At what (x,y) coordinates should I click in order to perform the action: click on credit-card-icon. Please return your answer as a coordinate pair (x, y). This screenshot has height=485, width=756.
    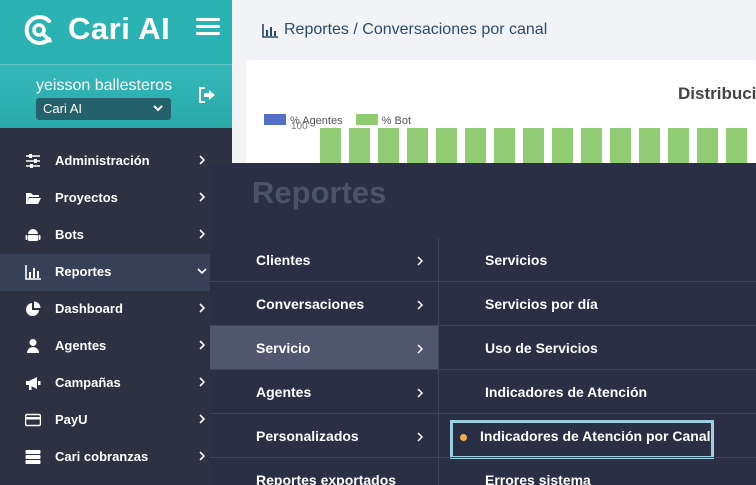
    Looking at the image, I should click on (33, 420).